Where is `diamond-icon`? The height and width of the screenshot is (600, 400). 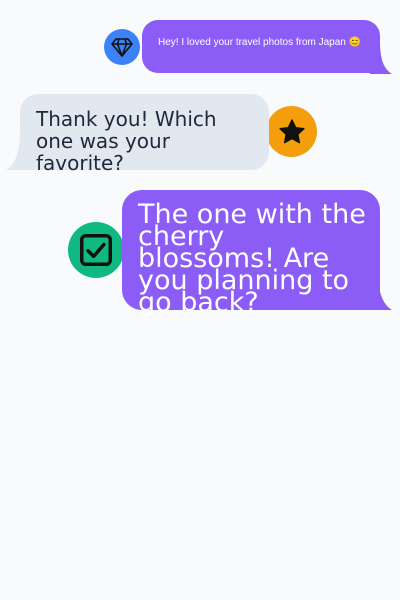 diamond-icon is located at coordinates (122, 47).